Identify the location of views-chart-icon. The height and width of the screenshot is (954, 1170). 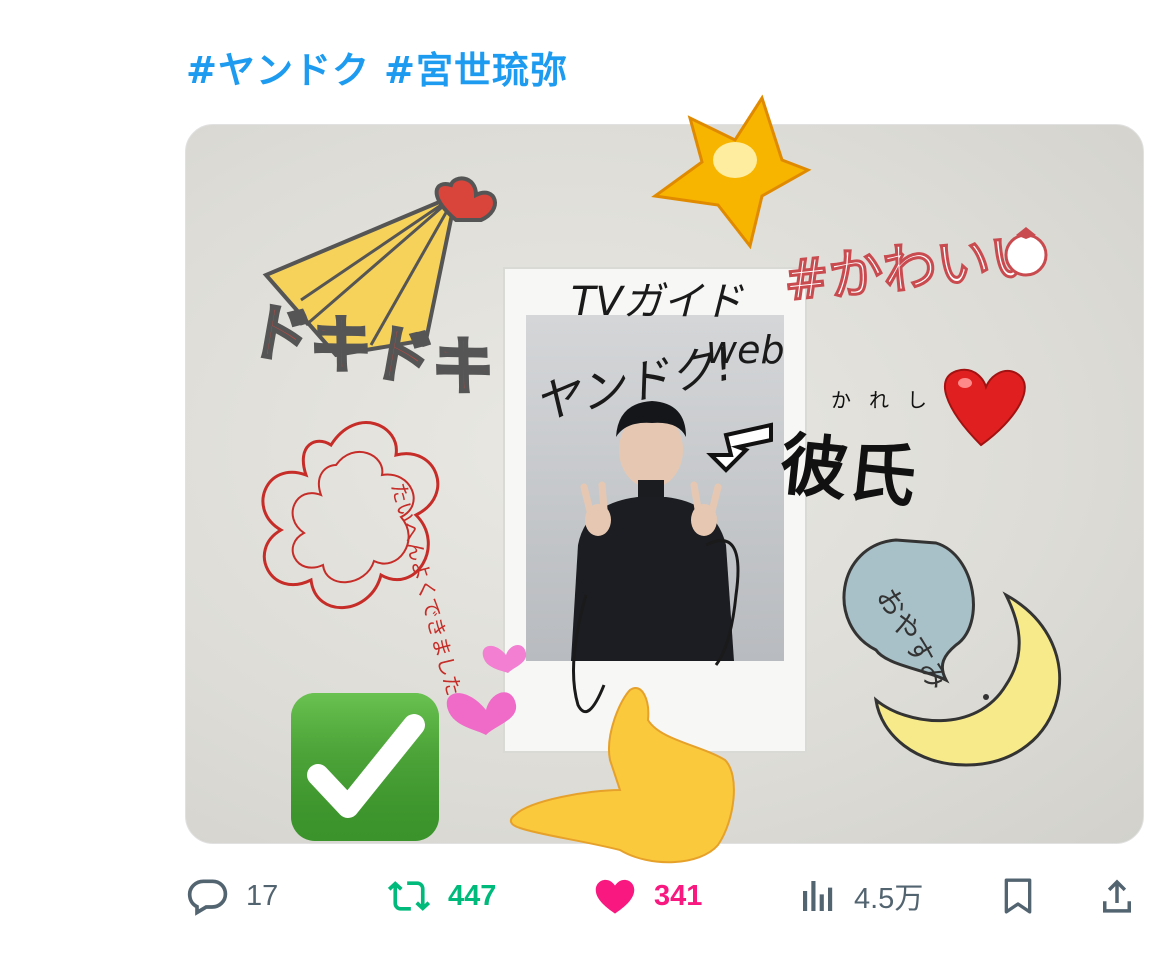
(818, 896).